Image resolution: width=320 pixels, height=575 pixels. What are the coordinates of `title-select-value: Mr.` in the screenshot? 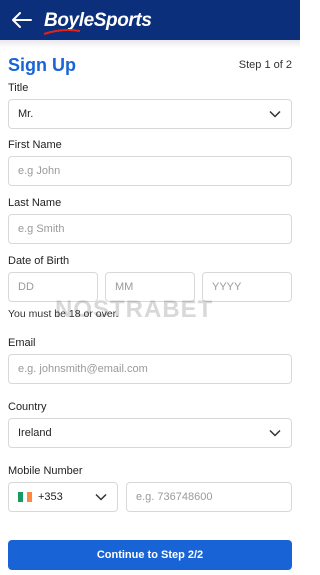 It's located at (26, 114).